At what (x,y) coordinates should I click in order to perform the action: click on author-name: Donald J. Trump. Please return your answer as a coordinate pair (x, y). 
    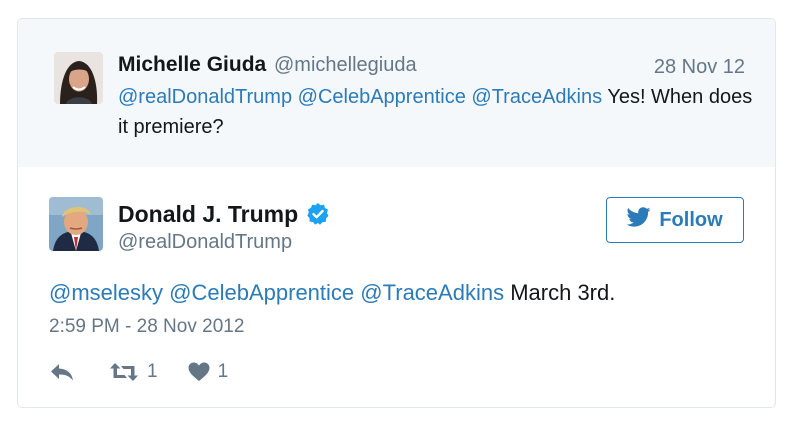
    Looking at the image, I should click on (224, 214).